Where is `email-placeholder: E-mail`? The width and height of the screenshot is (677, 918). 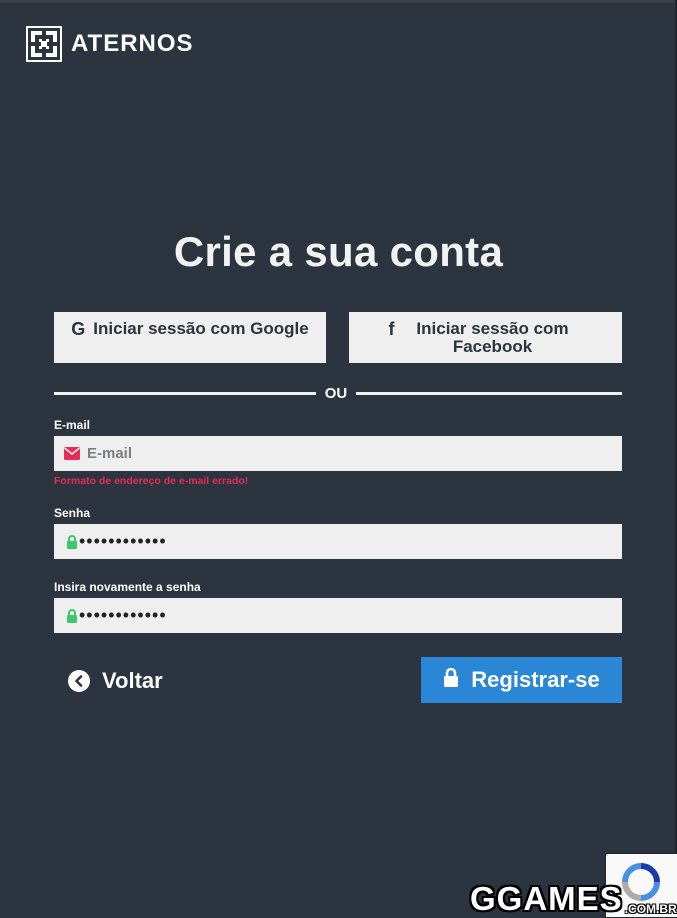 email-placeholder: E-mail is located at coordinates (110, 453).